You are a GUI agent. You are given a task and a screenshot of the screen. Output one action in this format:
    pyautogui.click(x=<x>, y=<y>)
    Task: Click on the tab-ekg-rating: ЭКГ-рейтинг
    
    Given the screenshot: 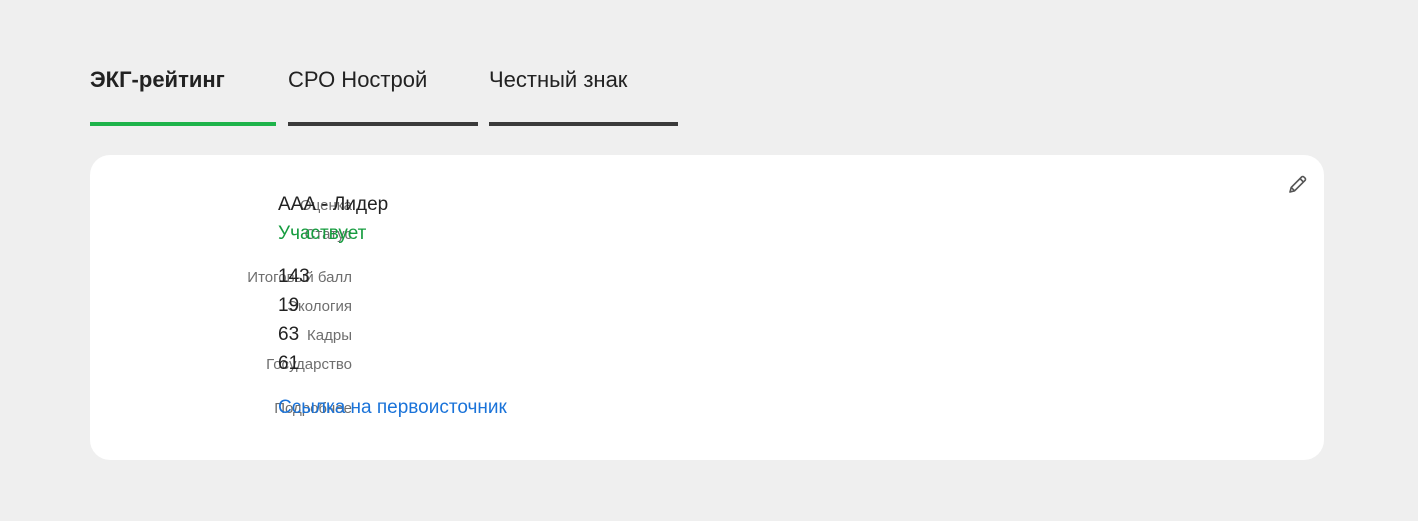 What is the action you would take?
    pyautogui.click(x=183, y=95)
    